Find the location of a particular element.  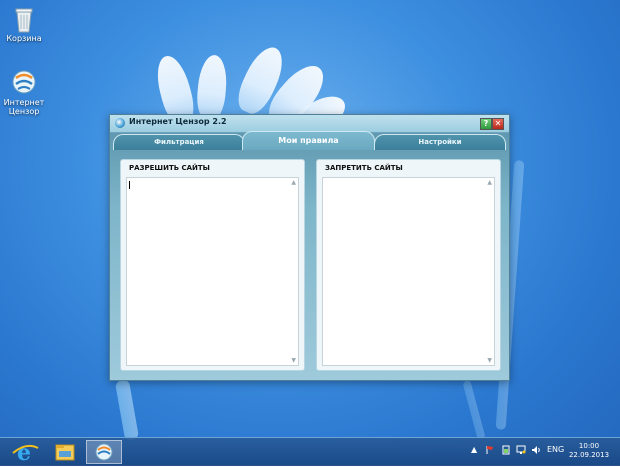

taskbar-item-explorer is located at coordinates (65, 452).